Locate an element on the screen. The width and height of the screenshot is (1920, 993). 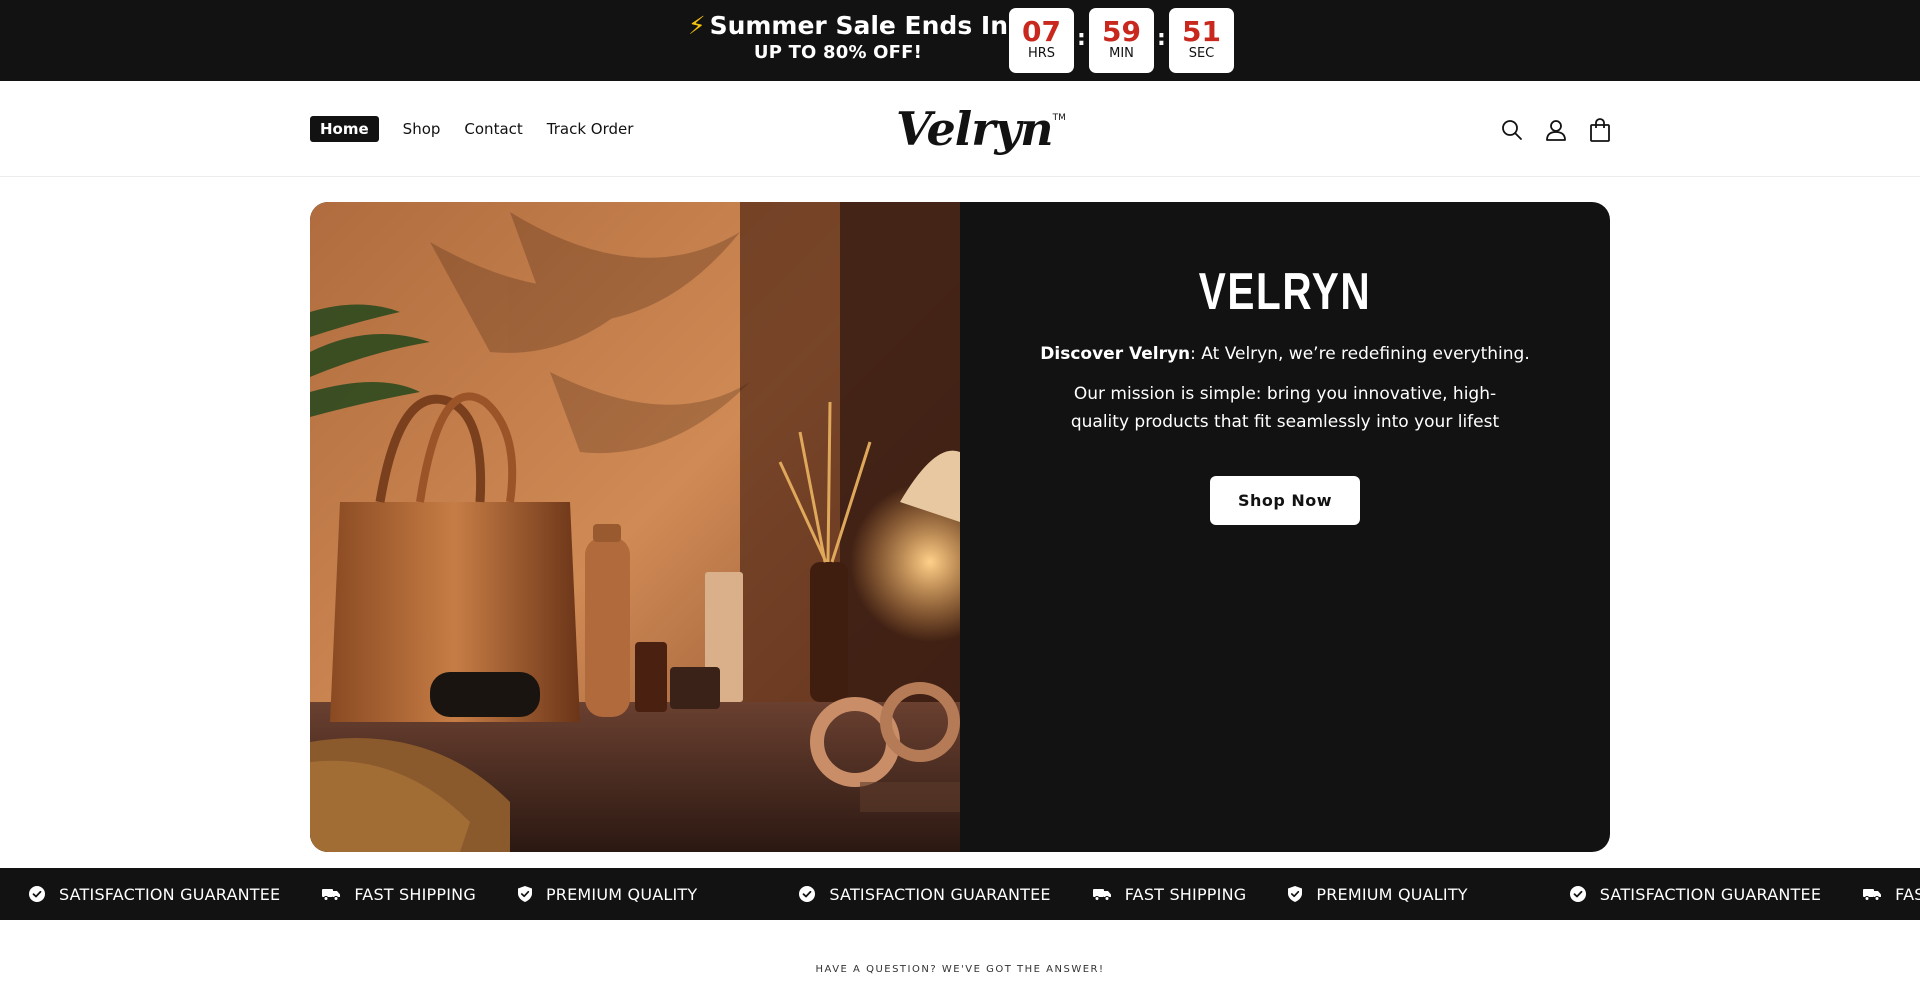
header-icons is located at coordinates (1556, 130).